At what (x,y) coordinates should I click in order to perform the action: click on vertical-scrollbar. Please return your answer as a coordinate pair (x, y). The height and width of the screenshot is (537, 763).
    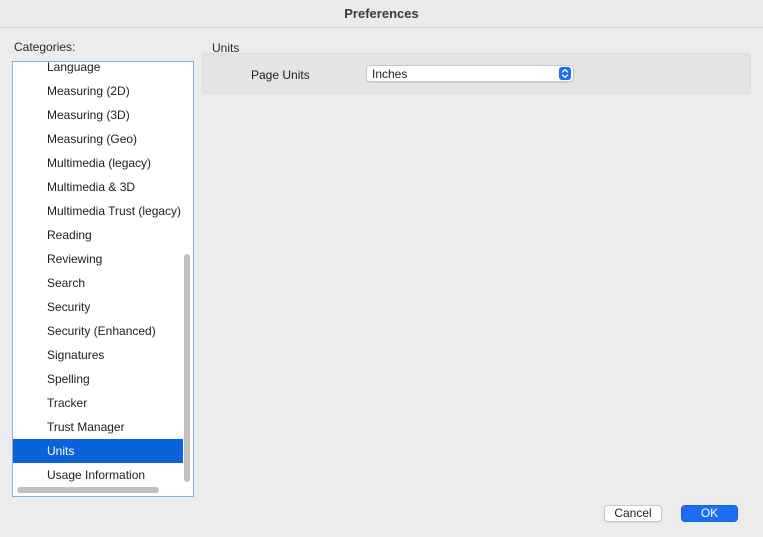
    Looking at the image, I should click on (187, 274).